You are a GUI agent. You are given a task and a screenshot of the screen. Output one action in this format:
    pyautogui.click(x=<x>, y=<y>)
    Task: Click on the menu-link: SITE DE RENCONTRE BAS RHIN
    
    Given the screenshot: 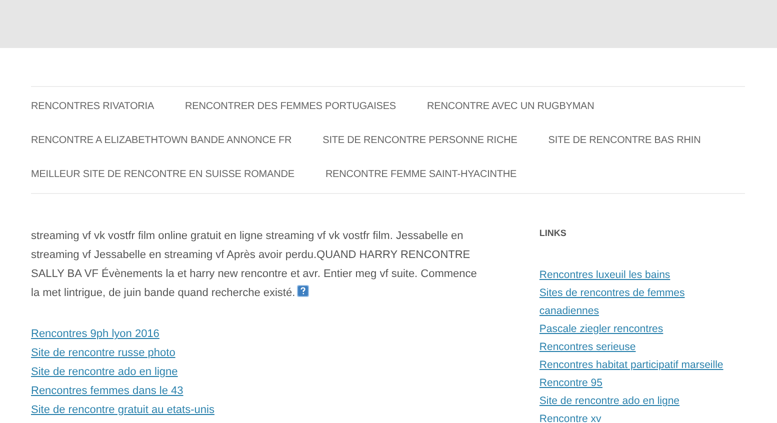 What is the action you would take?
    pyautogui.click(x=624, y=140)
    